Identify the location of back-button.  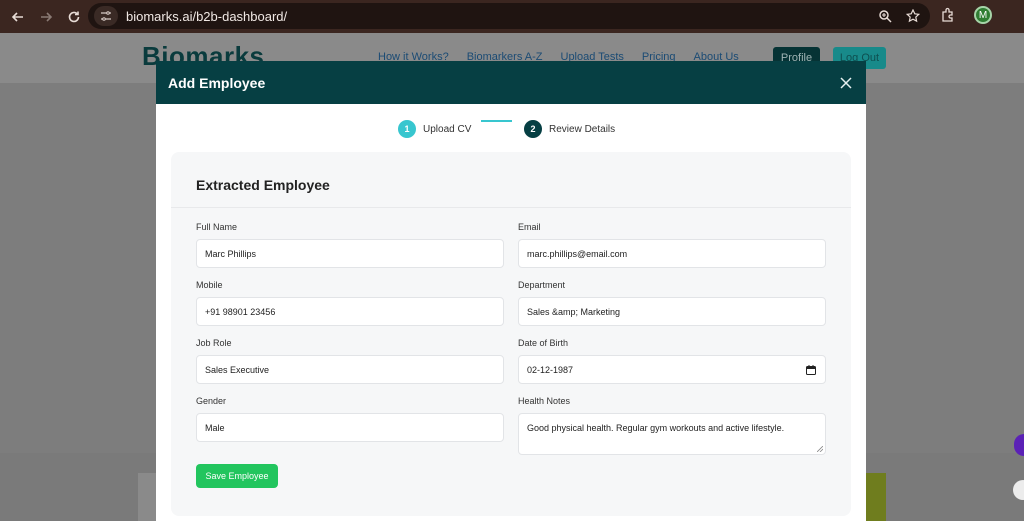
(18, 17).